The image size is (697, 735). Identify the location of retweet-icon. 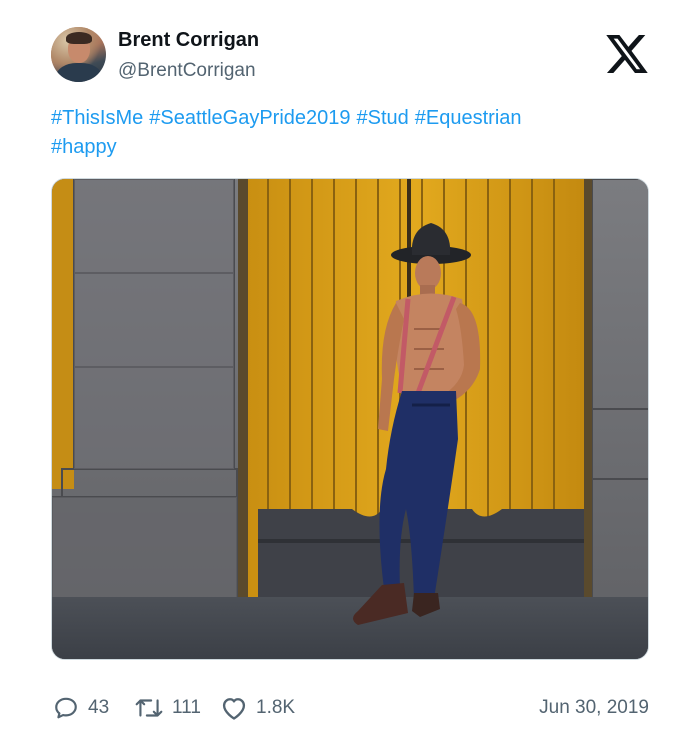
(149, 708).